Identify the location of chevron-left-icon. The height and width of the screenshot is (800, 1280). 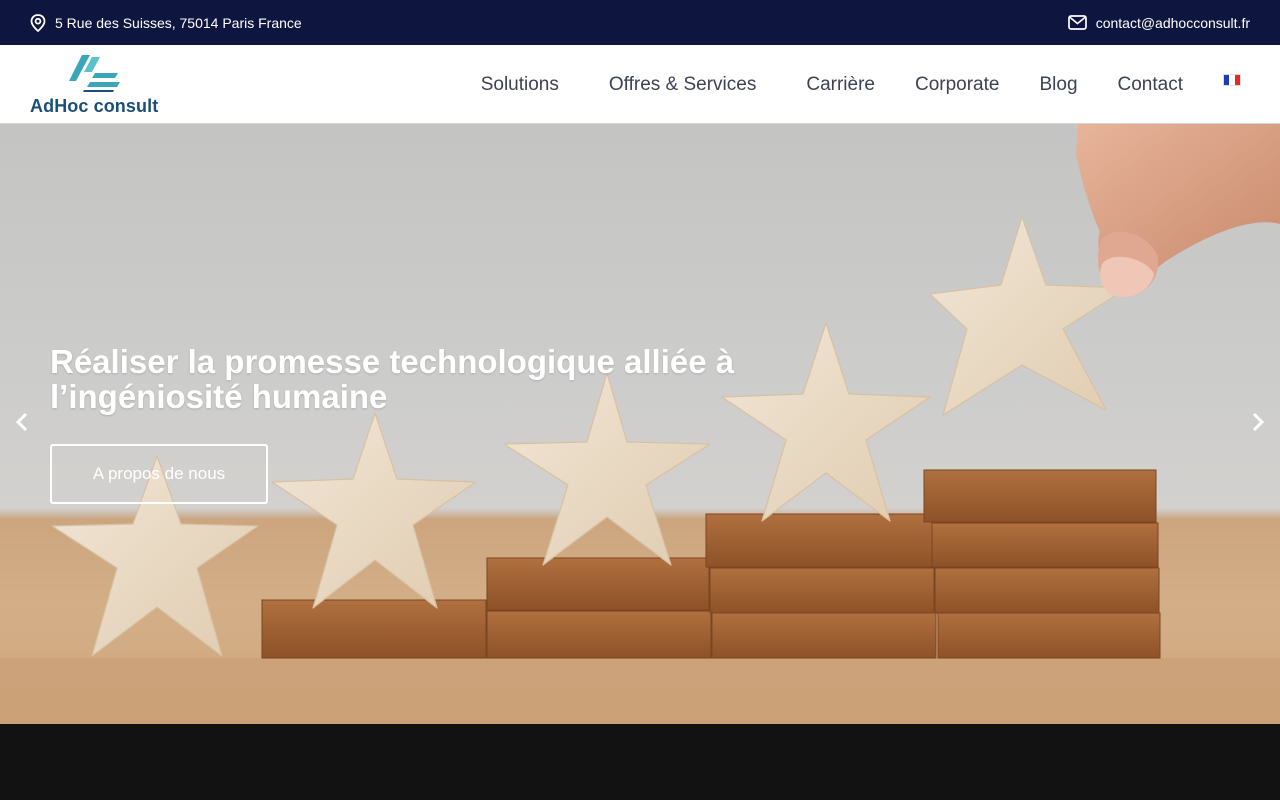
(22, 422).